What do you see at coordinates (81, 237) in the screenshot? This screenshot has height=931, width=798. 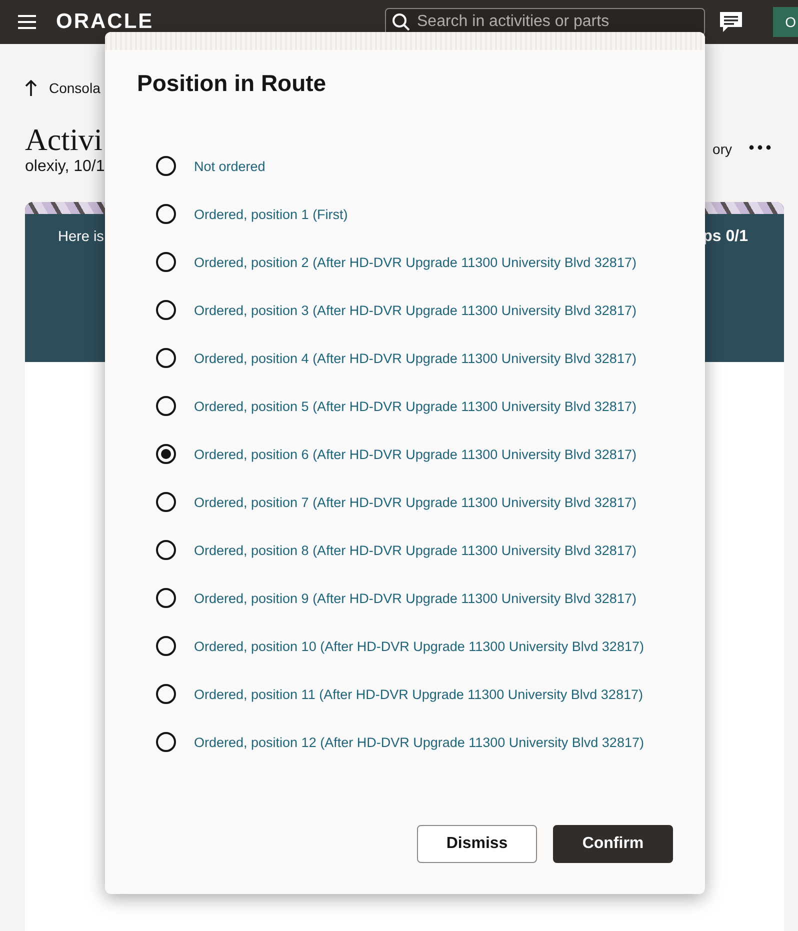 I see `banner-text: Here is` at bounding box center [81, 237].